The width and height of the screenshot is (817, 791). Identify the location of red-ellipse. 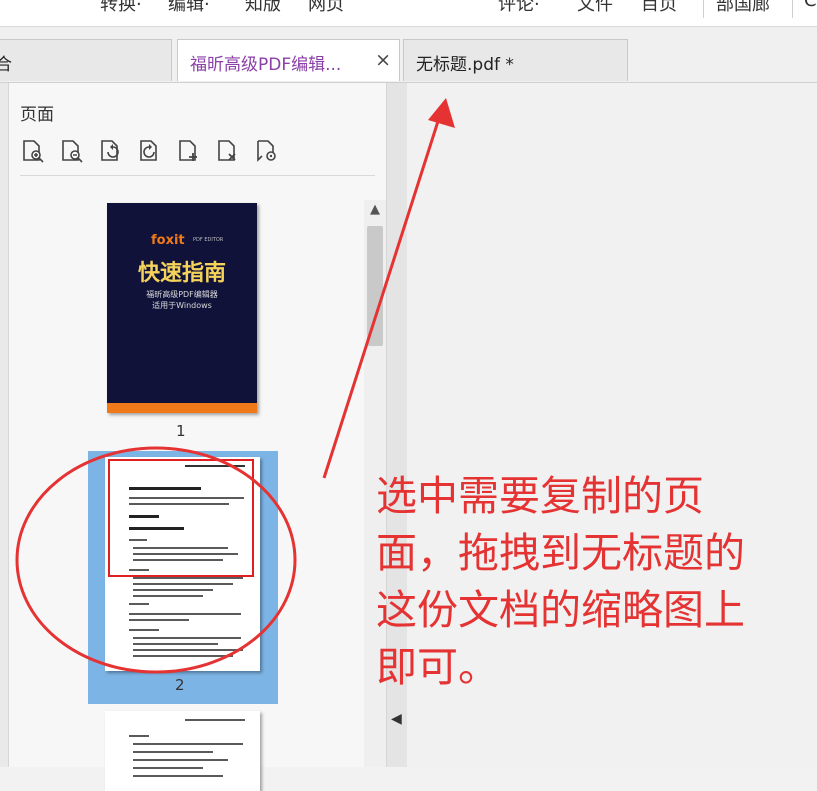
(156, 560).